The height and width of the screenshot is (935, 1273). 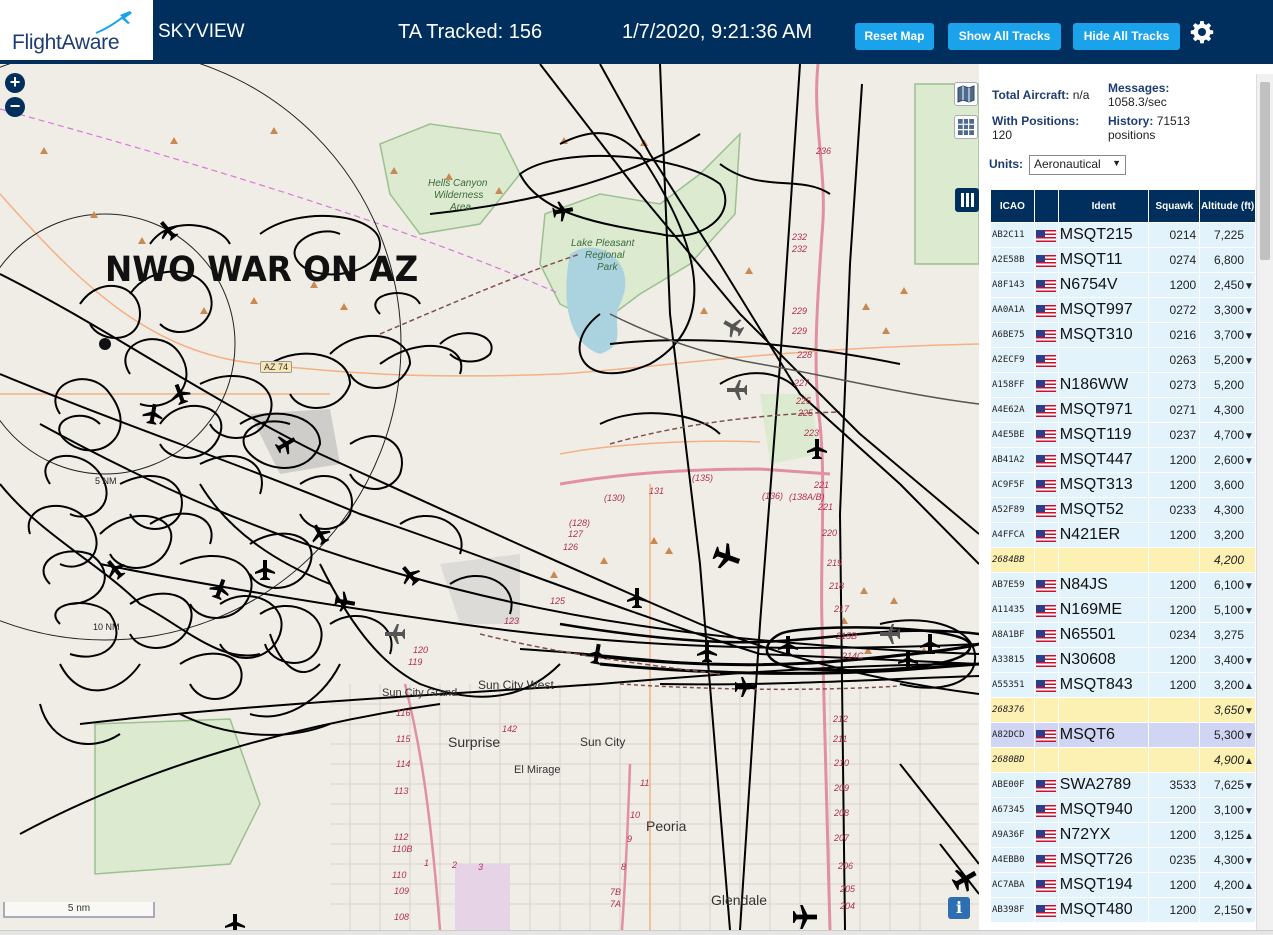 What do you see at coordinates (1067, 164) in the screenshot?
I see `units-select-value: Aeronautical` at bounding box center [1067, 164].